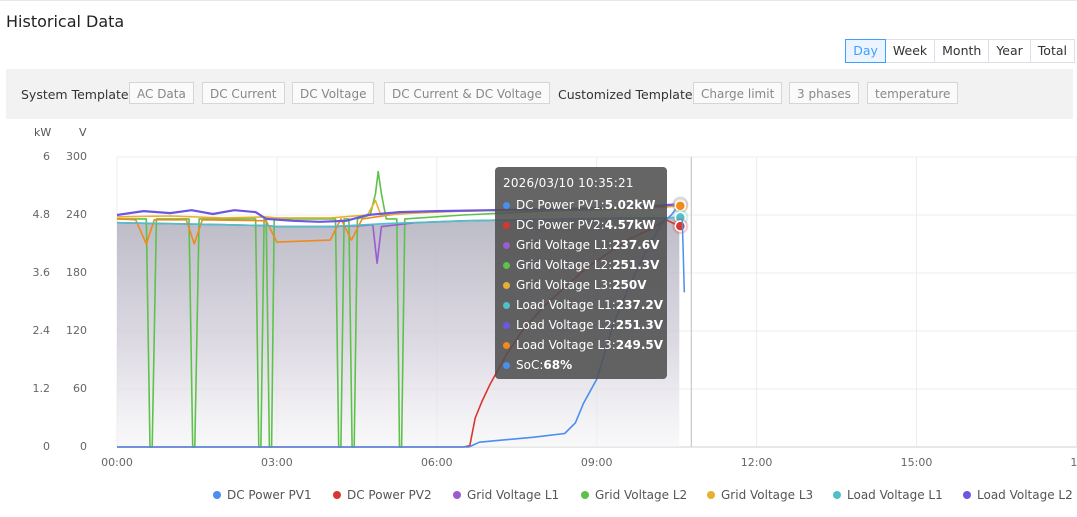  What do you see at coordinates (528, 365) in the screenshot?
I see `tooltip-series-name: SoC` at bounding box center [528, 365].